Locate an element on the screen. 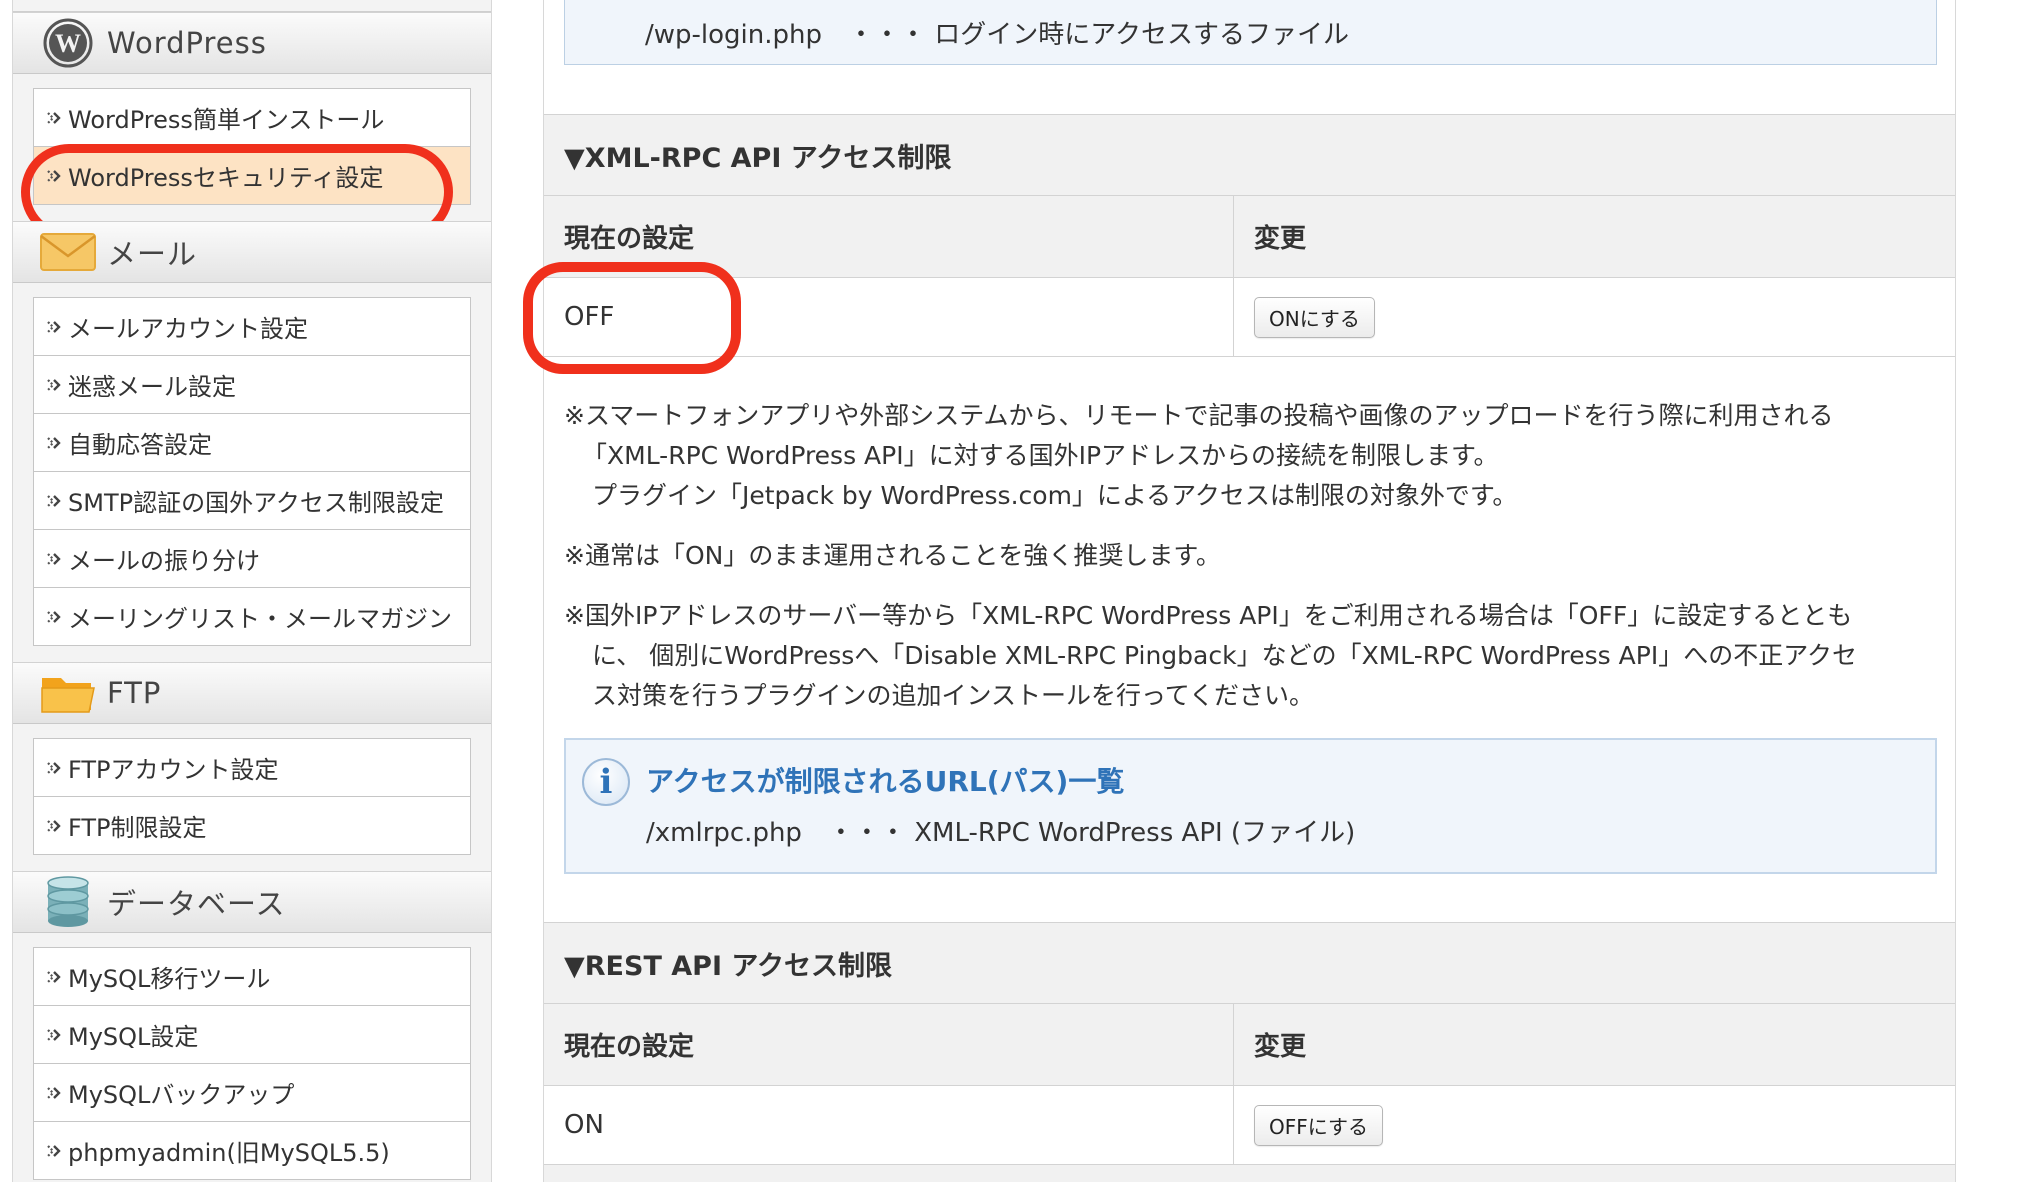 The width and height of the screenshot is (2026, 1182). note-line: ス対策を行うプラグインの追加インストールを行ってください。 is located at coordinates (953, 695).